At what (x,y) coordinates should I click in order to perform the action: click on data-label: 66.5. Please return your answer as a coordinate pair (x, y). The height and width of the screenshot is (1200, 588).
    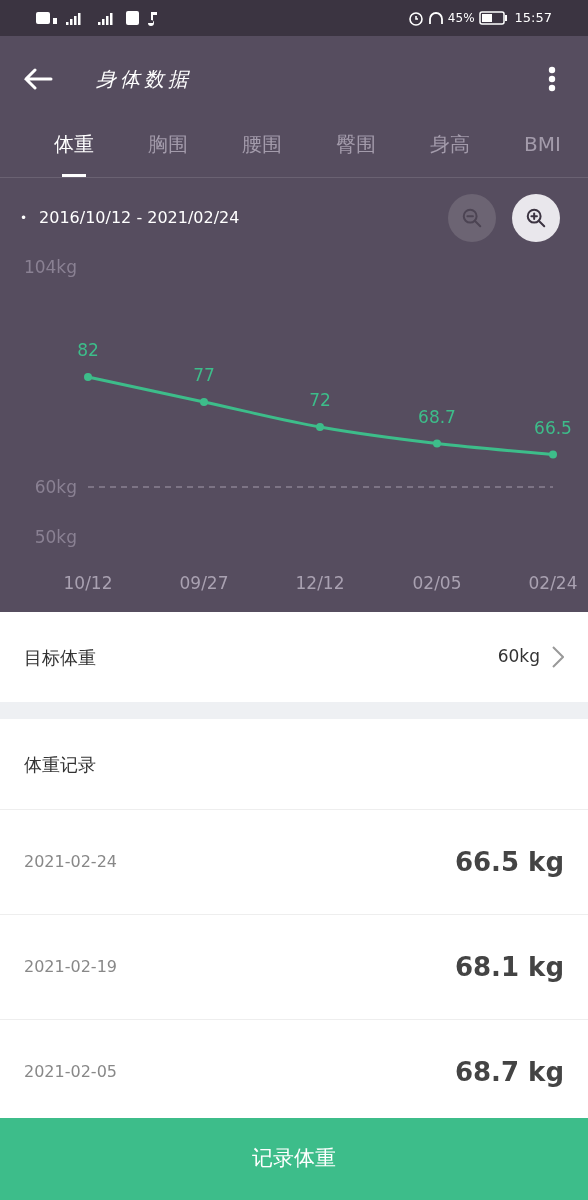
    Looking at the image, I should click on (553, 427).